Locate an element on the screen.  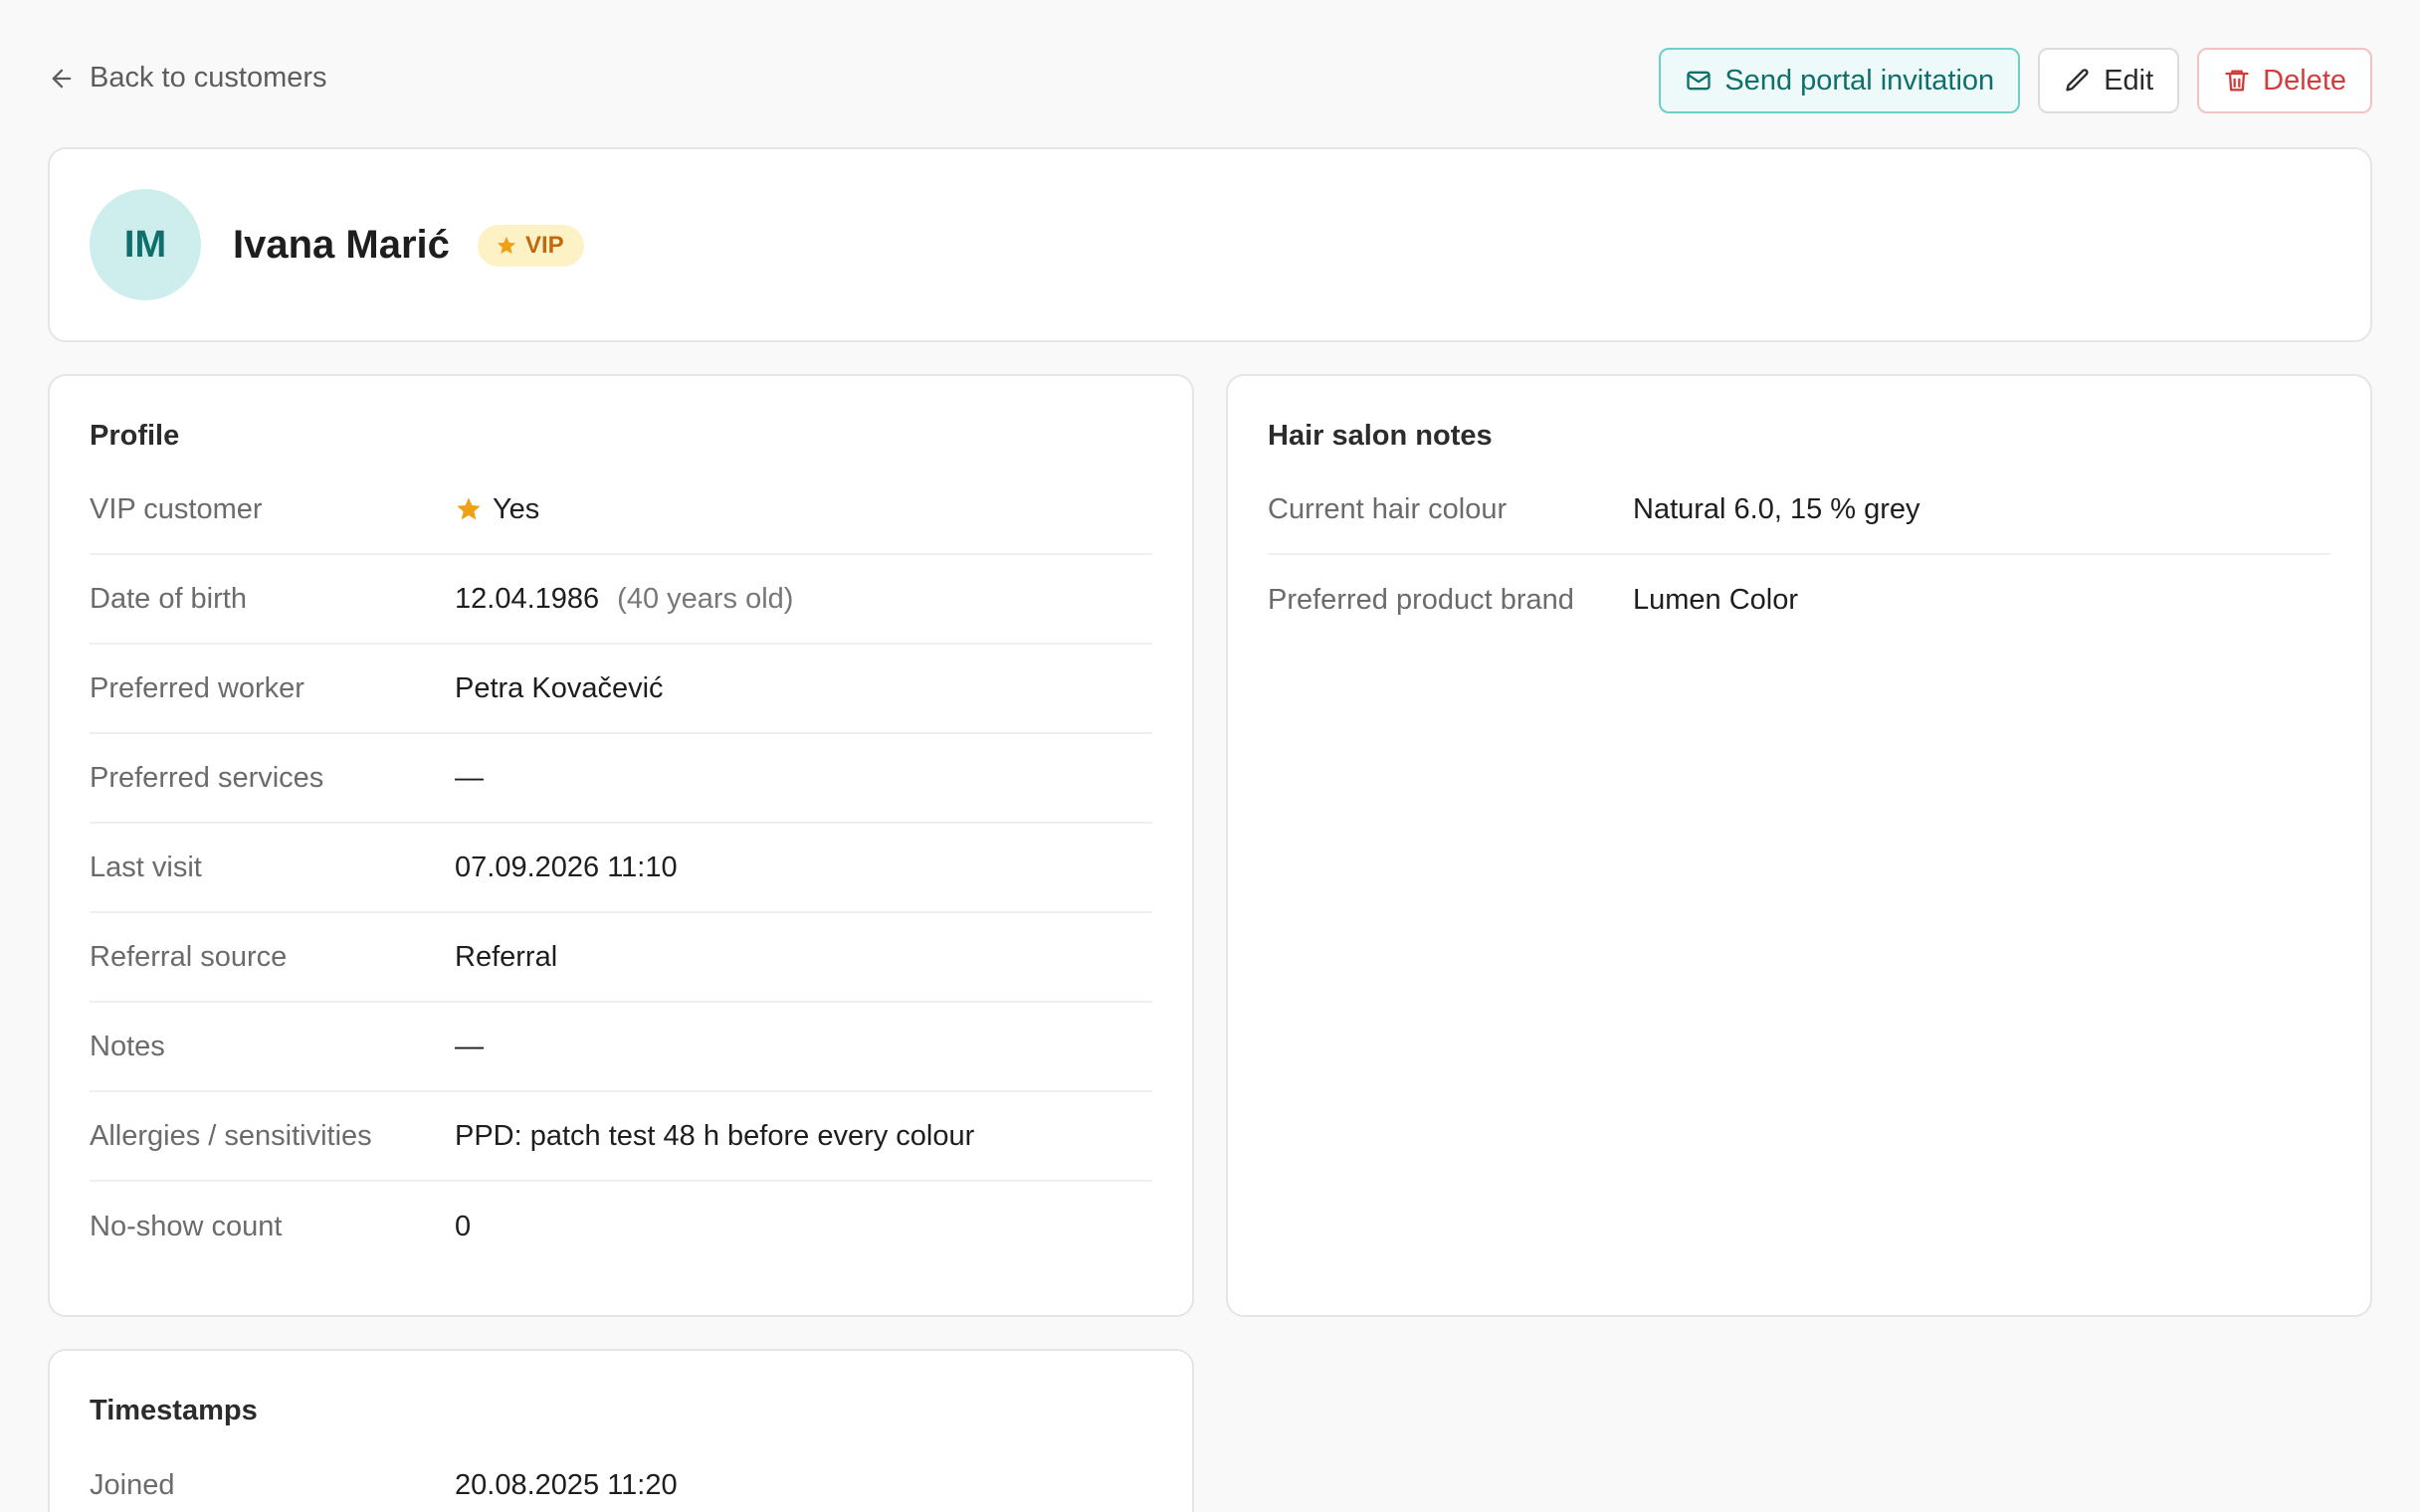
profile-row-last-visit: Last visit 07.09.2026 11:10 is located at coordinates (621, 869).